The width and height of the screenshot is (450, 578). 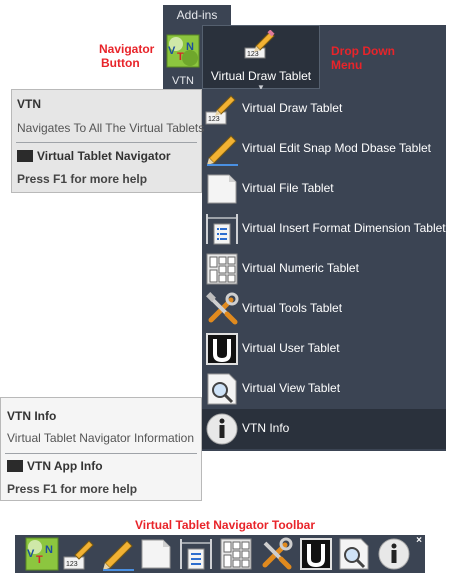 What do you see at coordinates (266, 428) in the screenshot?
I see `menu-item-label: VTN Info` at bounding box center [266, 428].